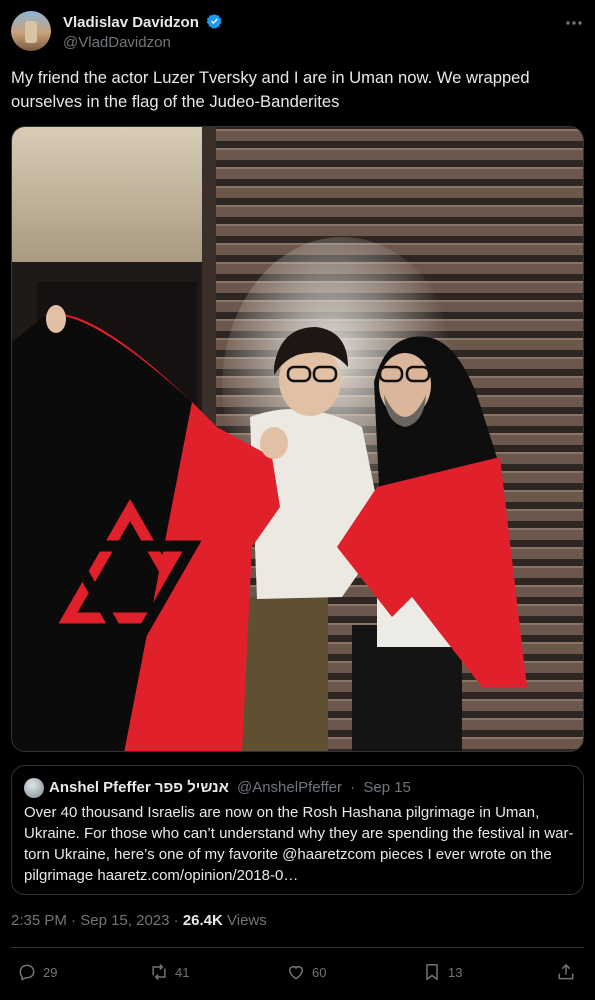 This screenshot has height=1000, width=595. I want to click on share-button, so click(569, 972).